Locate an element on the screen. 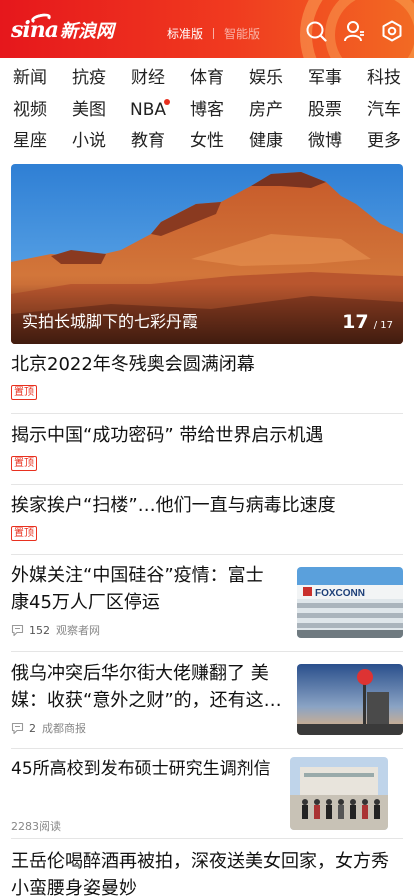 The width and height of the screenshot is (414, 896). channel-weibo: 微博 is located at coordinates (325, 141).